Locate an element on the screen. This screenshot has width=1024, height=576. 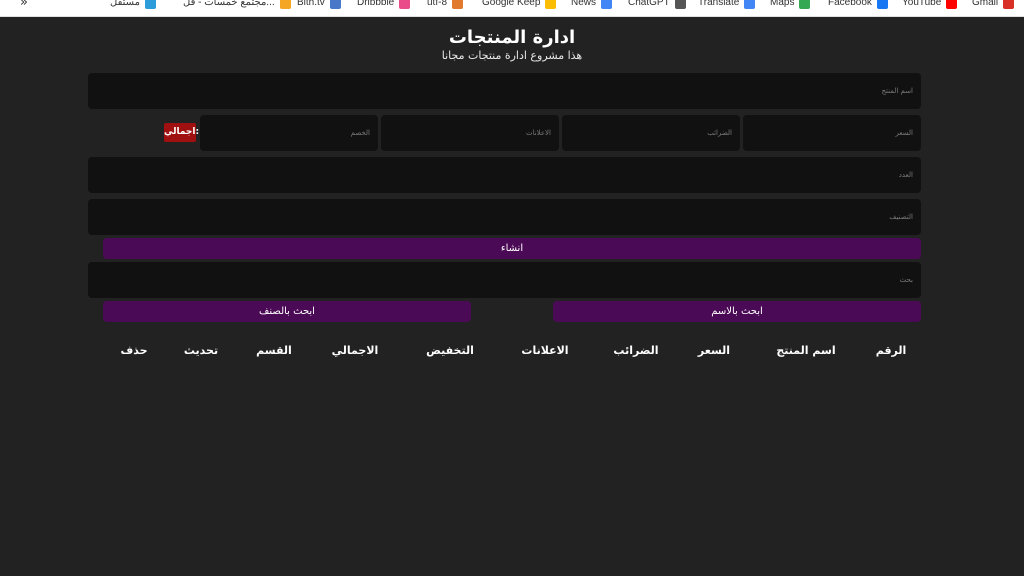
news-icon is located at coordinates (607, 4).